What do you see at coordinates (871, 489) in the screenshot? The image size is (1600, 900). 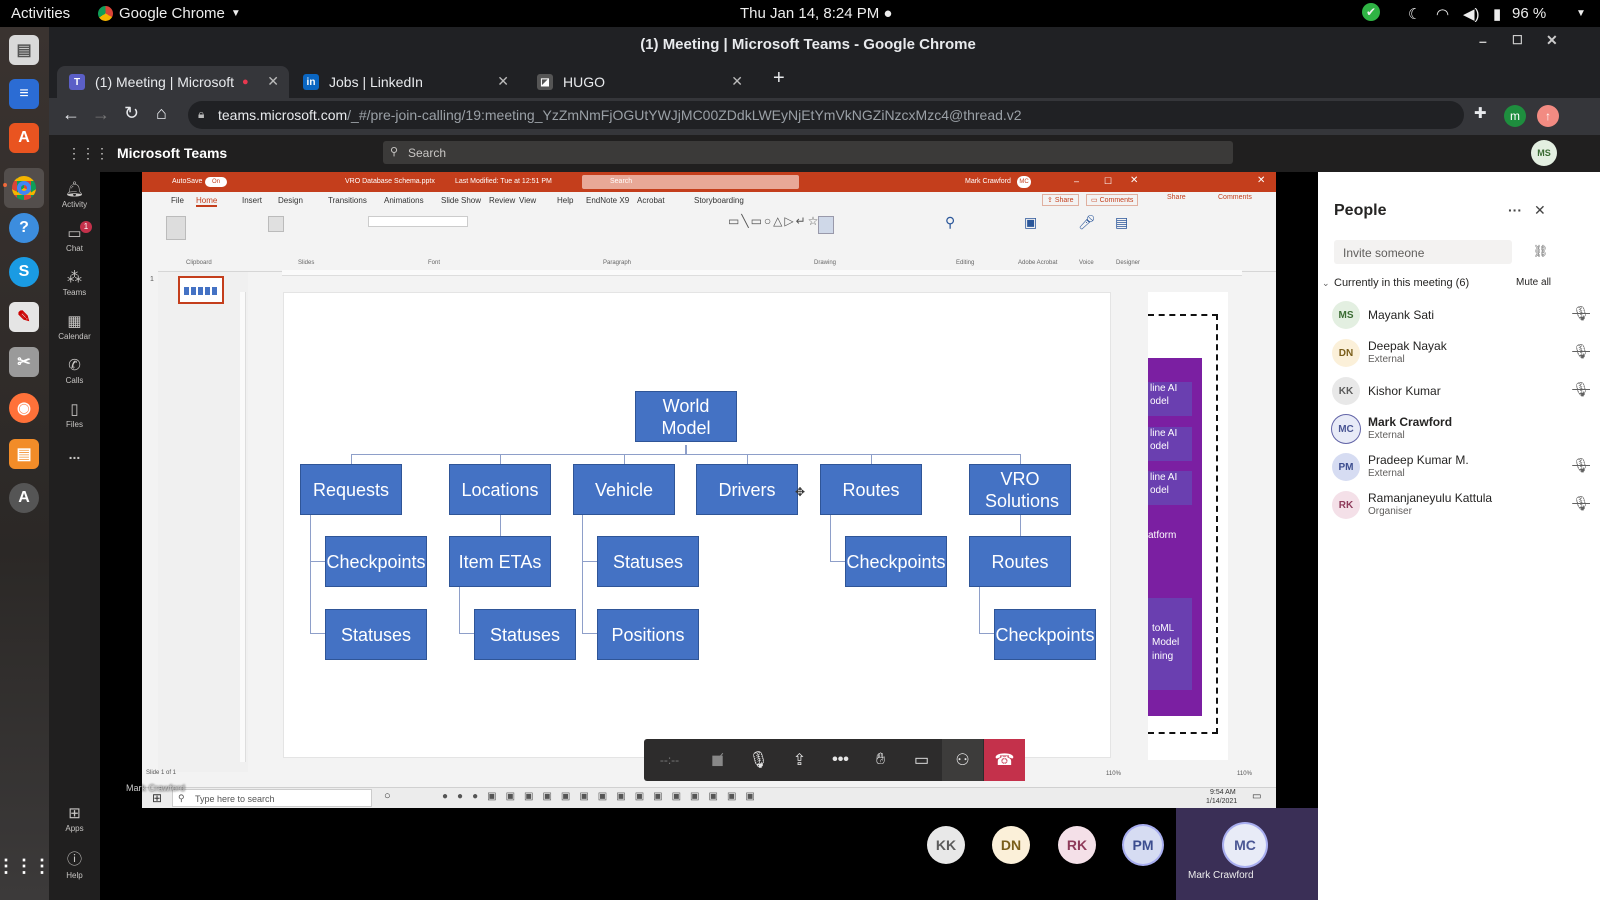 I see `node-routes: Routes` at bounding box center [871, 489].